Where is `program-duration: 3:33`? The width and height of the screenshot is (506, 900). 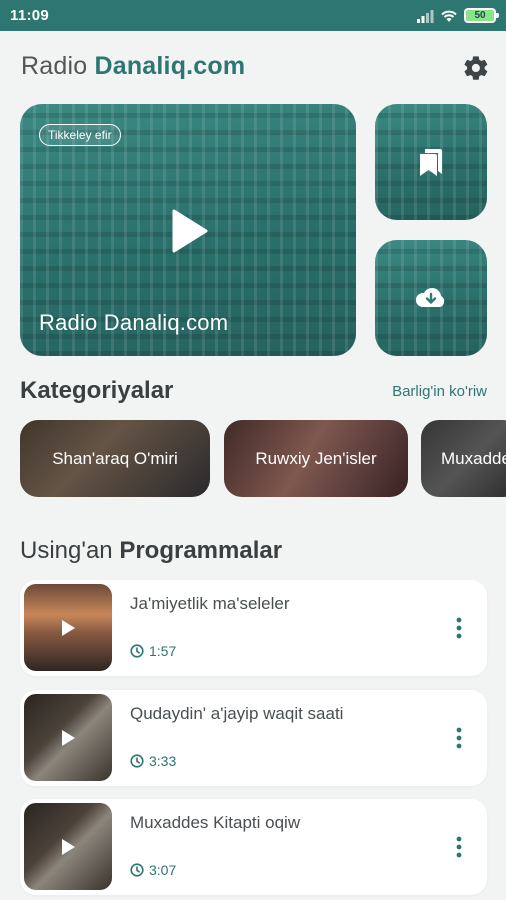 program-duration: 3:33 is located at coordinates (153, 761).